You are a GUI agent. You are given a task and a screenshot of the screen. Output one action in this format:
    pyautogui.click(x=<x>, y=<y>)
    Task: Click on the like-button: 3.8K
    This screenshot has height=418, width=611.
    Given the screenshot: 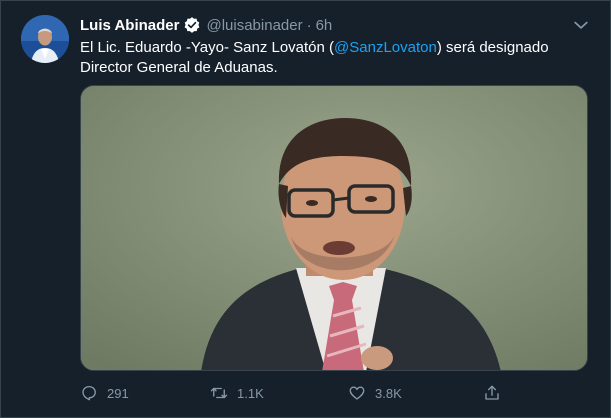 What is the action you would take?
    pyautogui.click(x=375, y=393)
    